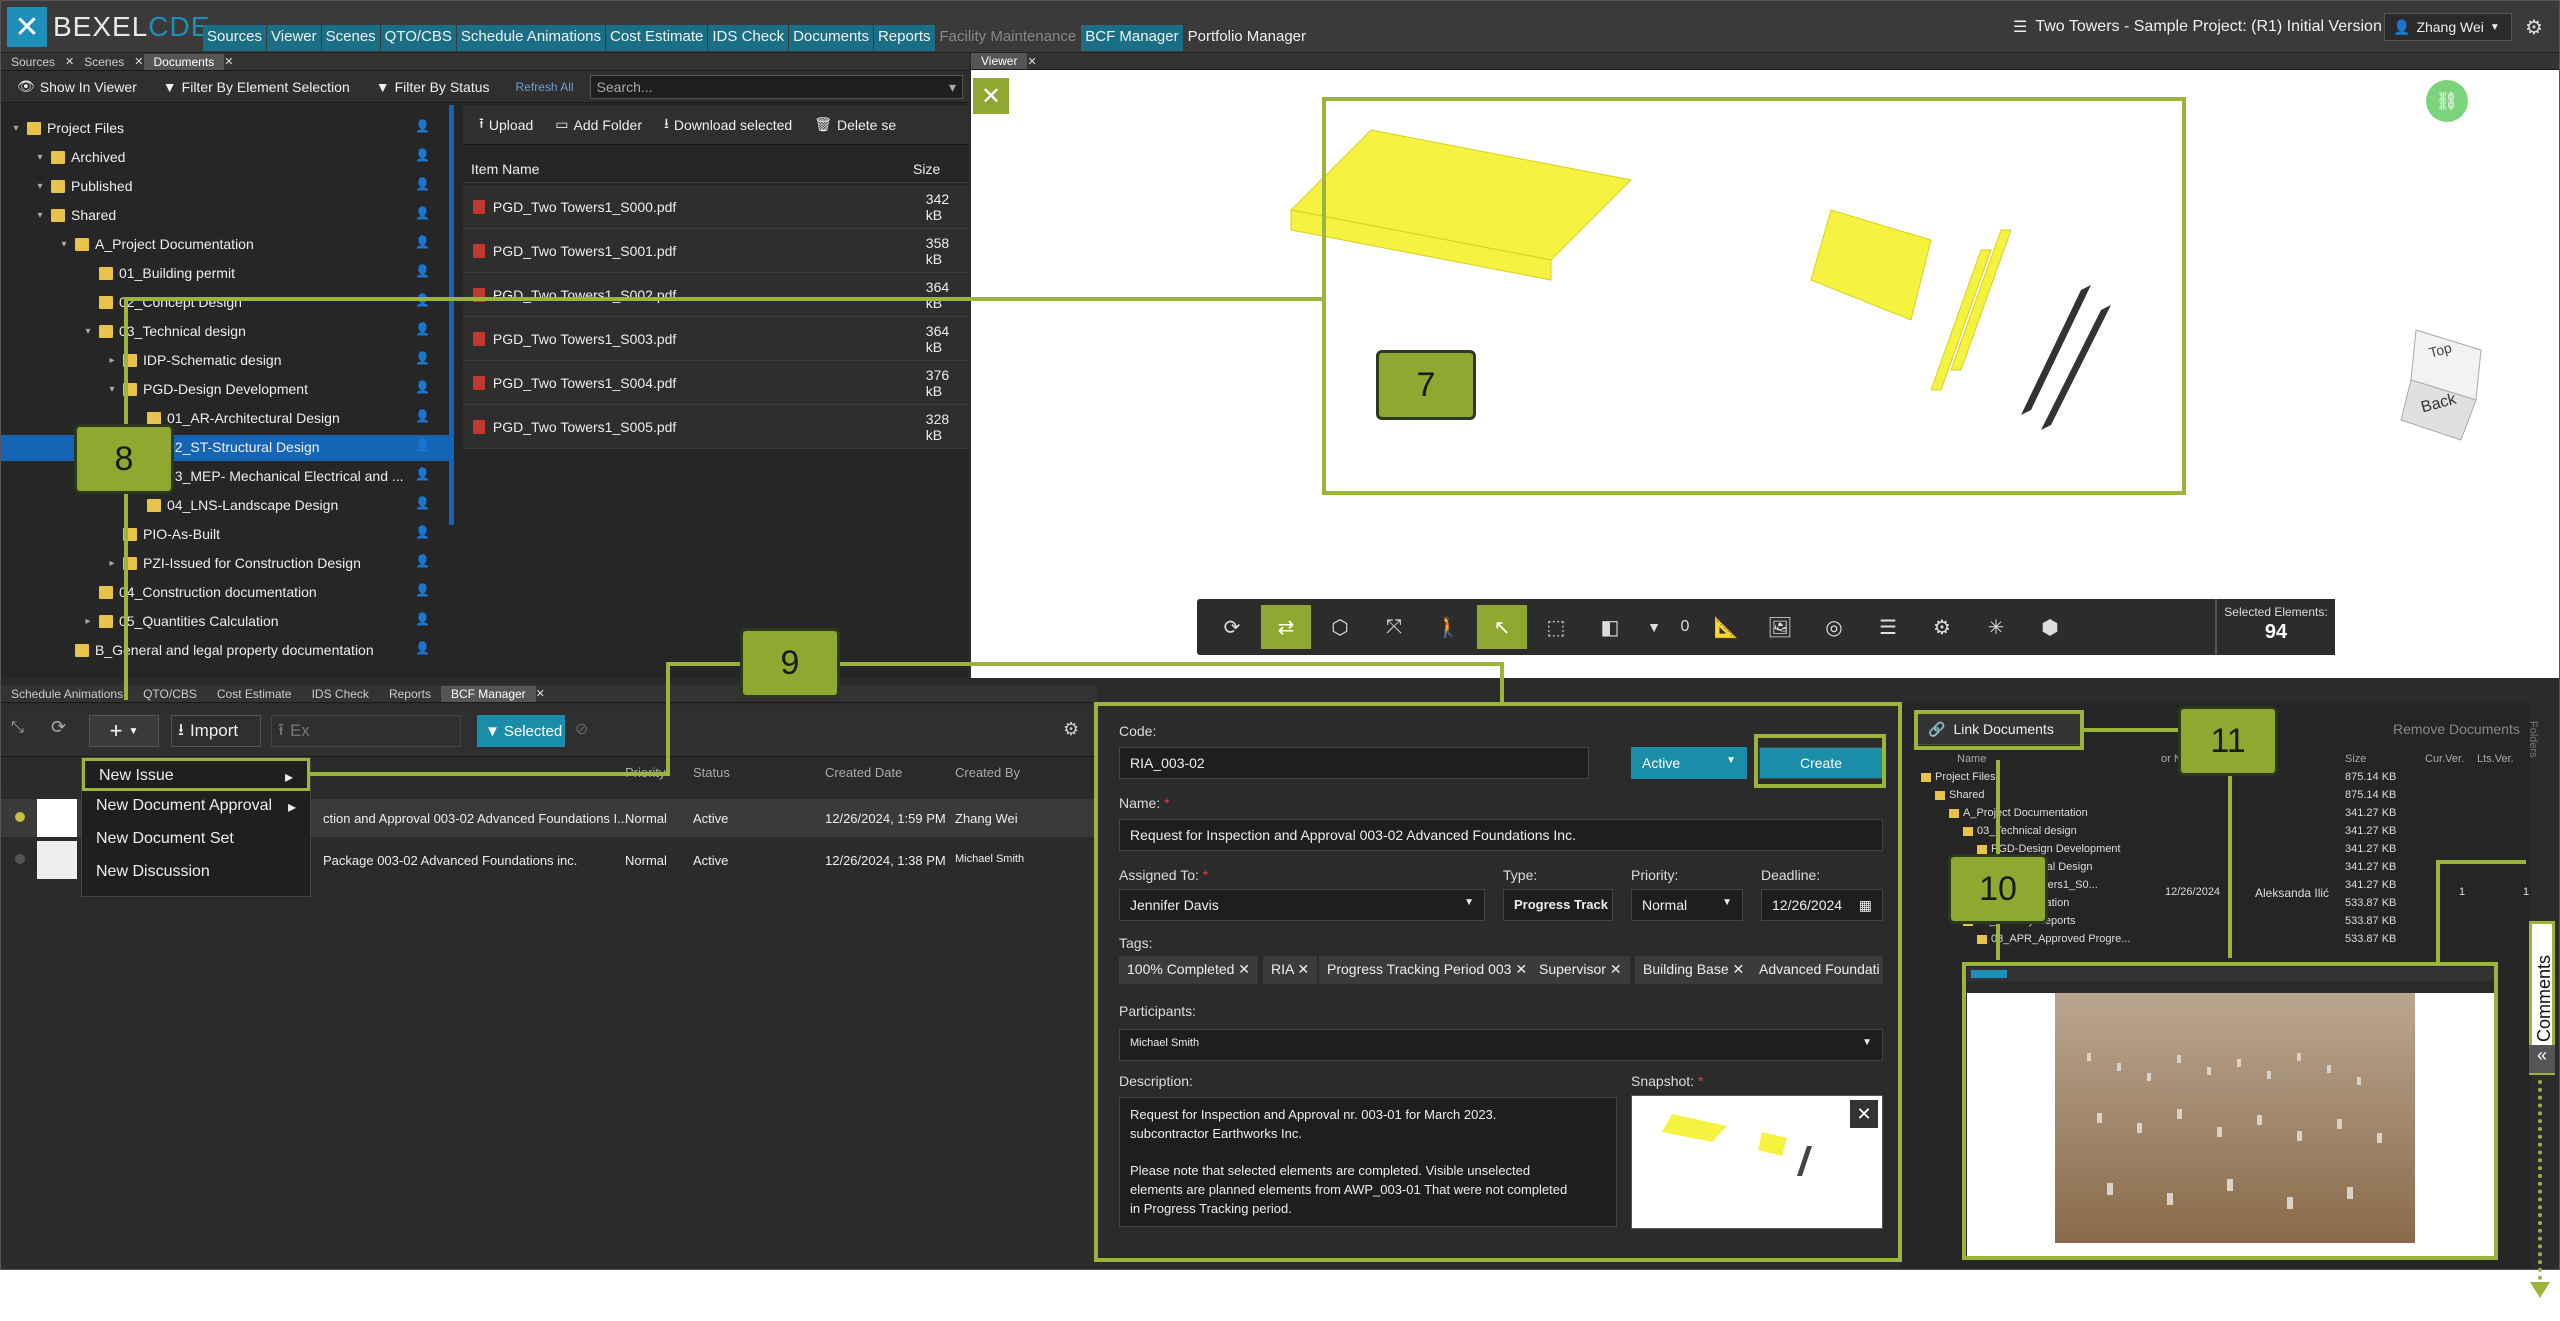 The width and height of the screenshot is (2560, 1321). I want to click on export-button: ⭱ Ex, so click(366, 731).